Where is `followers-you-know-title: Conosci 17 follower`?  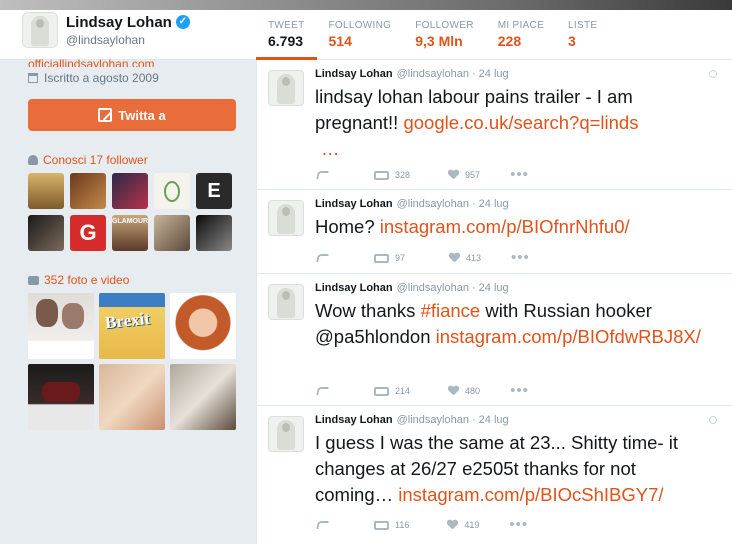 followers-you-know-title: Conosci 17 follower is located at coordinates (133, 160).